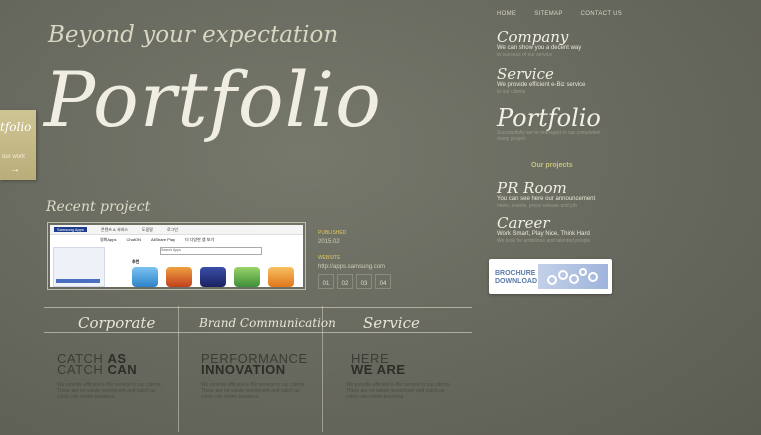 Image resolution: width=761 pixels, height=435 pixels. I want to click on menu-title: PR Room, so click(532, 188).